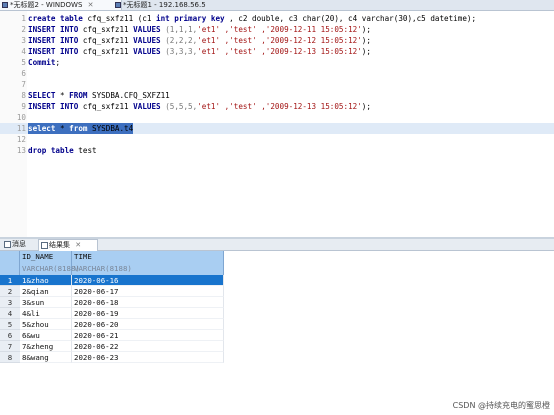 Image resolution: width=554 pixels, height=415 pixels. Describe the element at coordinates (44, 245) in the screenshot. I see `grid-icon` at that location.